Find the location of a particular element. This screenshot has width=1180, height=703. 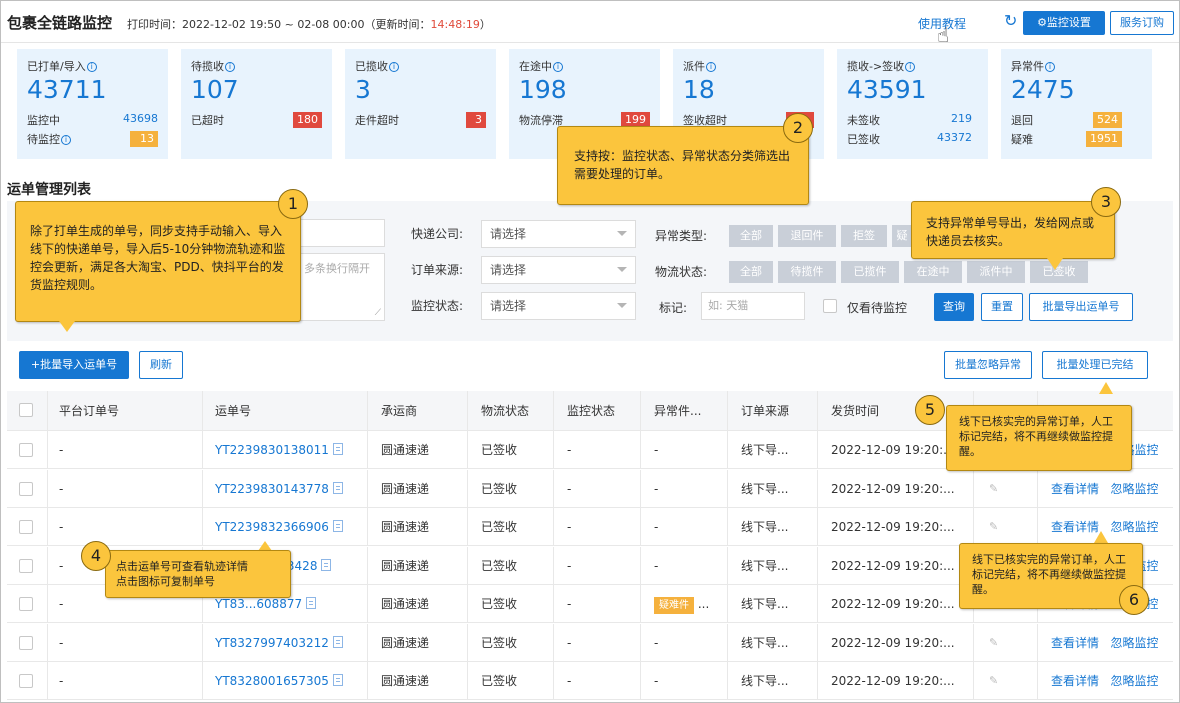

status-badge: 180 is located at coordinates (307, 120).